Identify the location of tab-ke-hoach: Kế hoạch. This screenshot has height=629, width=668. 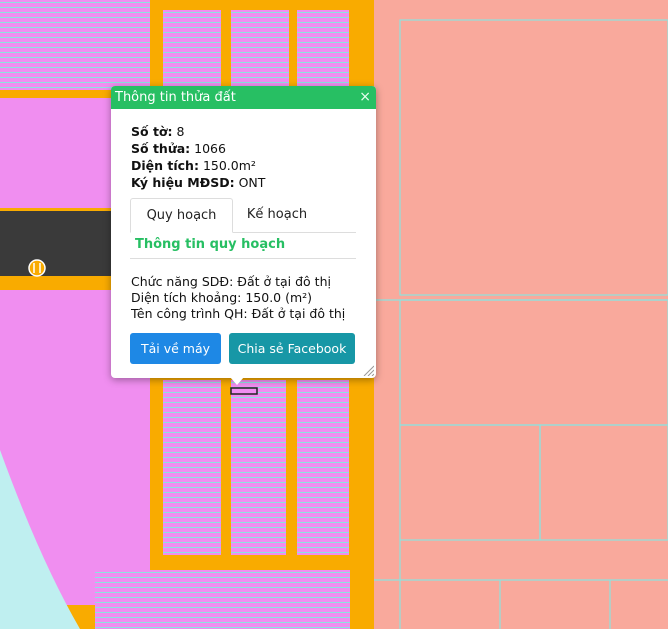
(277, 214).